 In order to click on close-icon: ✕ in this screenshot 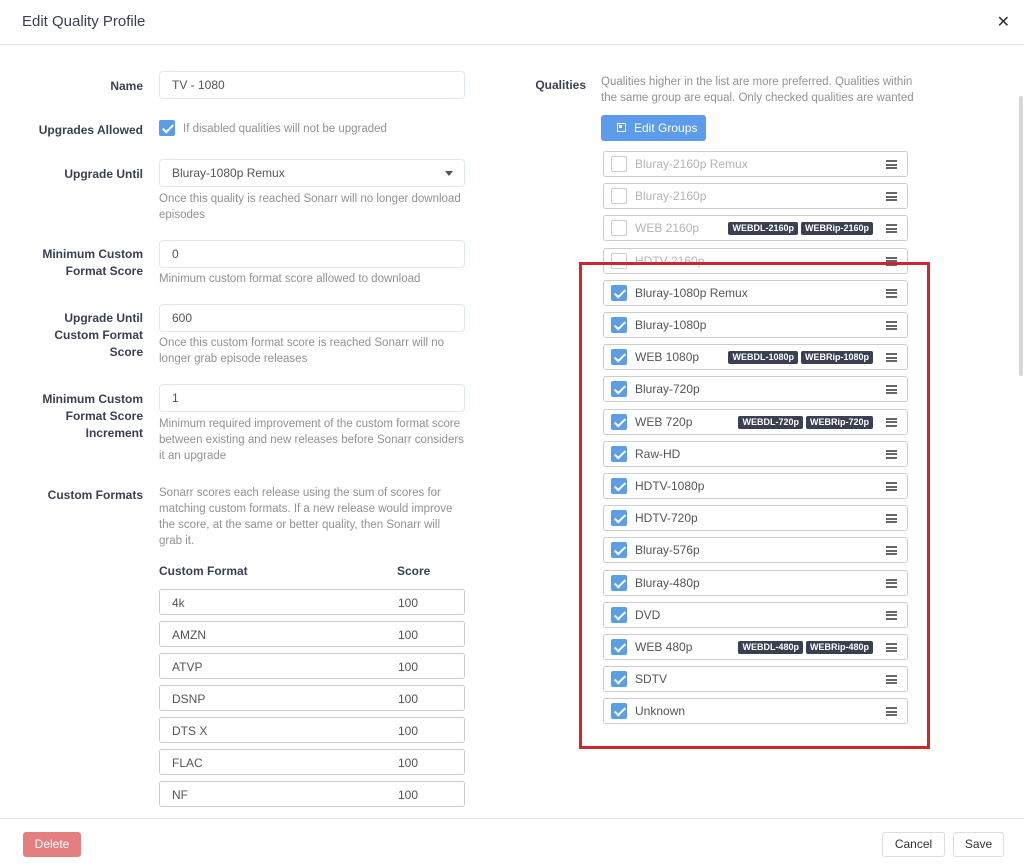, I will do `click(1003, 22)`.